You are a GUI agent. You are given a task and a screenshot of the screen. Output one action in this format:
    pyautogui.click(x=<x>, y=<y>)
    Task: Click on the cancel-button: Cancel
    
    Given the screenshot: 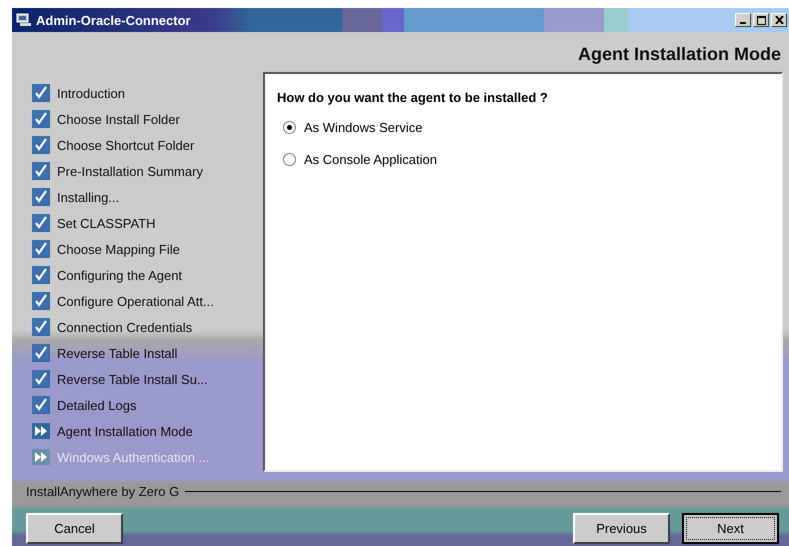 What is the action you would take?
    pyautogui.click(x=74, y=528)
    